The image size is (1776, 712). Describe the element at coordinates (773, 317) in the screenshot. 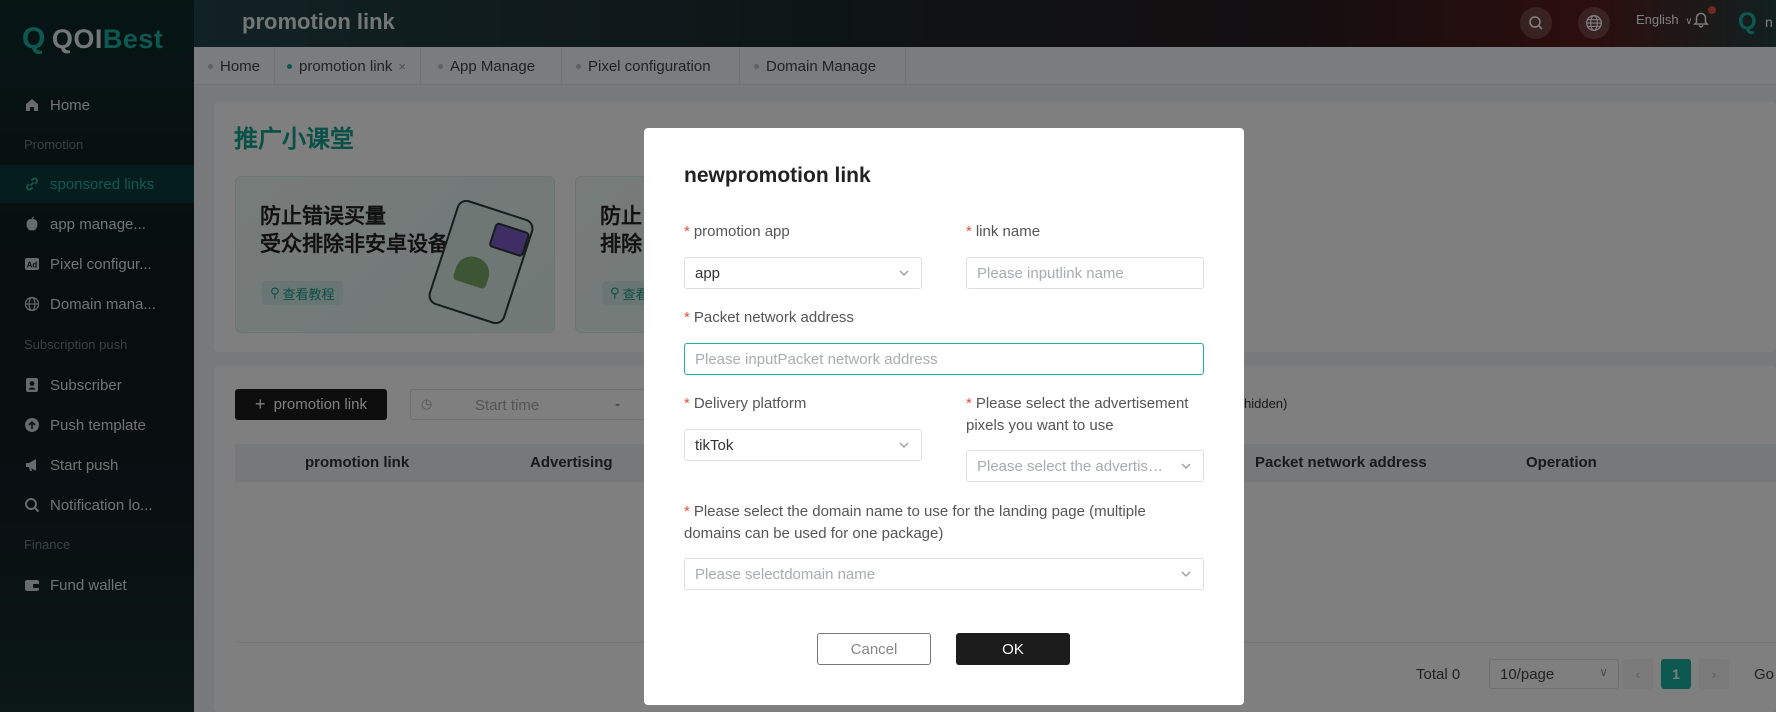

I see `label-text: Packet network address` at that location.